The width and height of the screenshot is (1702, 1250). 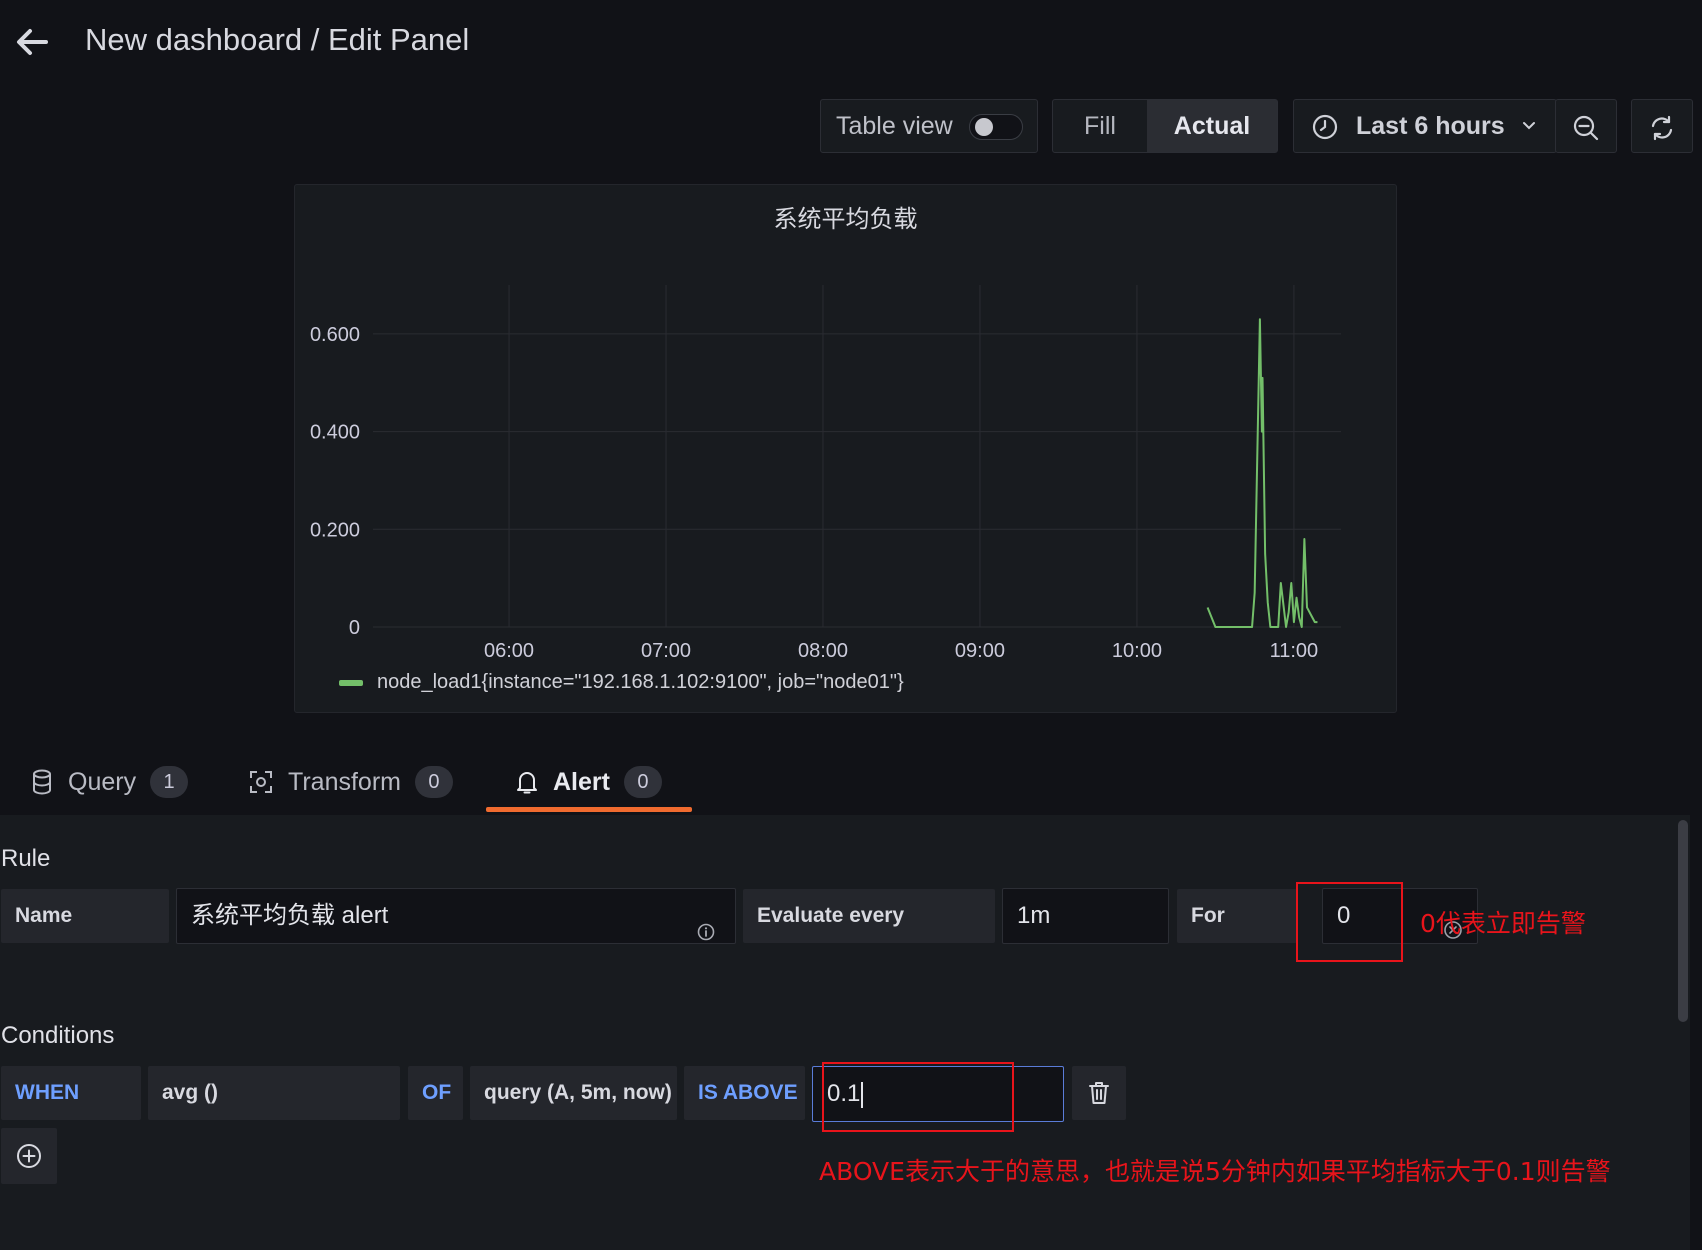 I want to click on annotation-above-note: ABOVE表示大于的意思，也就是说5分钟内如果平均指标大于0.1则告警, so click(x=1215, y=1171).